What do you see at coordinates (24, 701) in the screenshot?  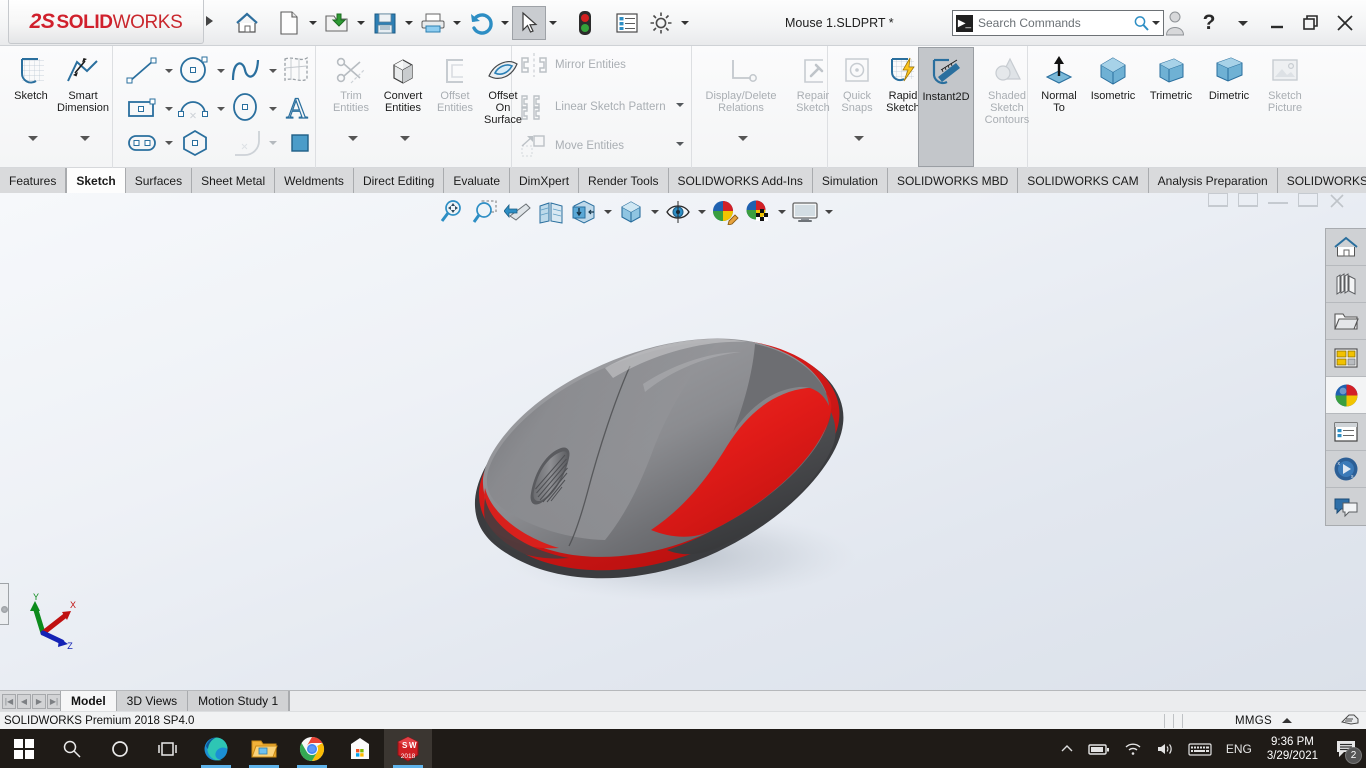 I see `previous-tab-button: ◀` at bounding box center [24, 701].